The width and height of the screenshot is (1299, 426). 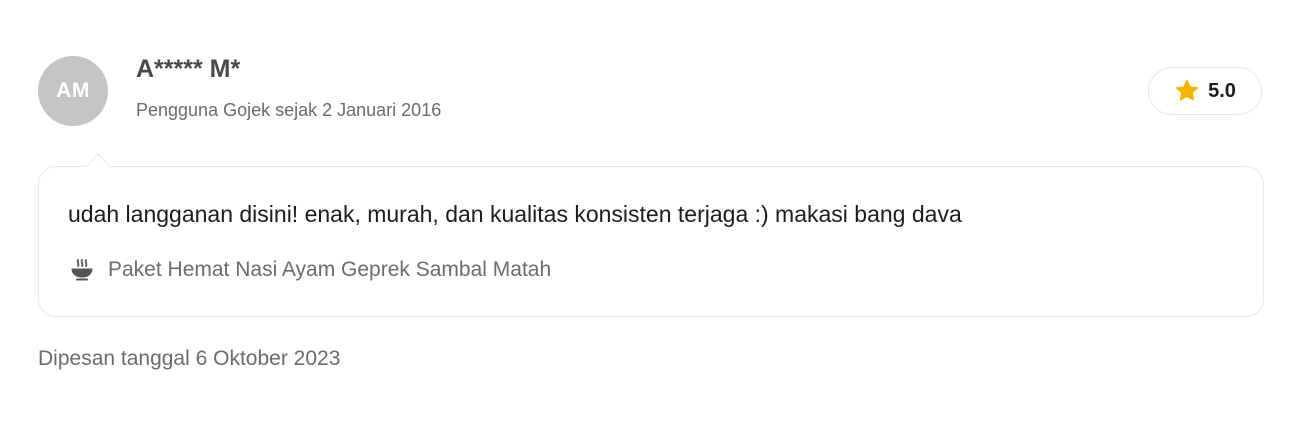 I want to click on avatar-initials: AM, so click(x=73, y=90).